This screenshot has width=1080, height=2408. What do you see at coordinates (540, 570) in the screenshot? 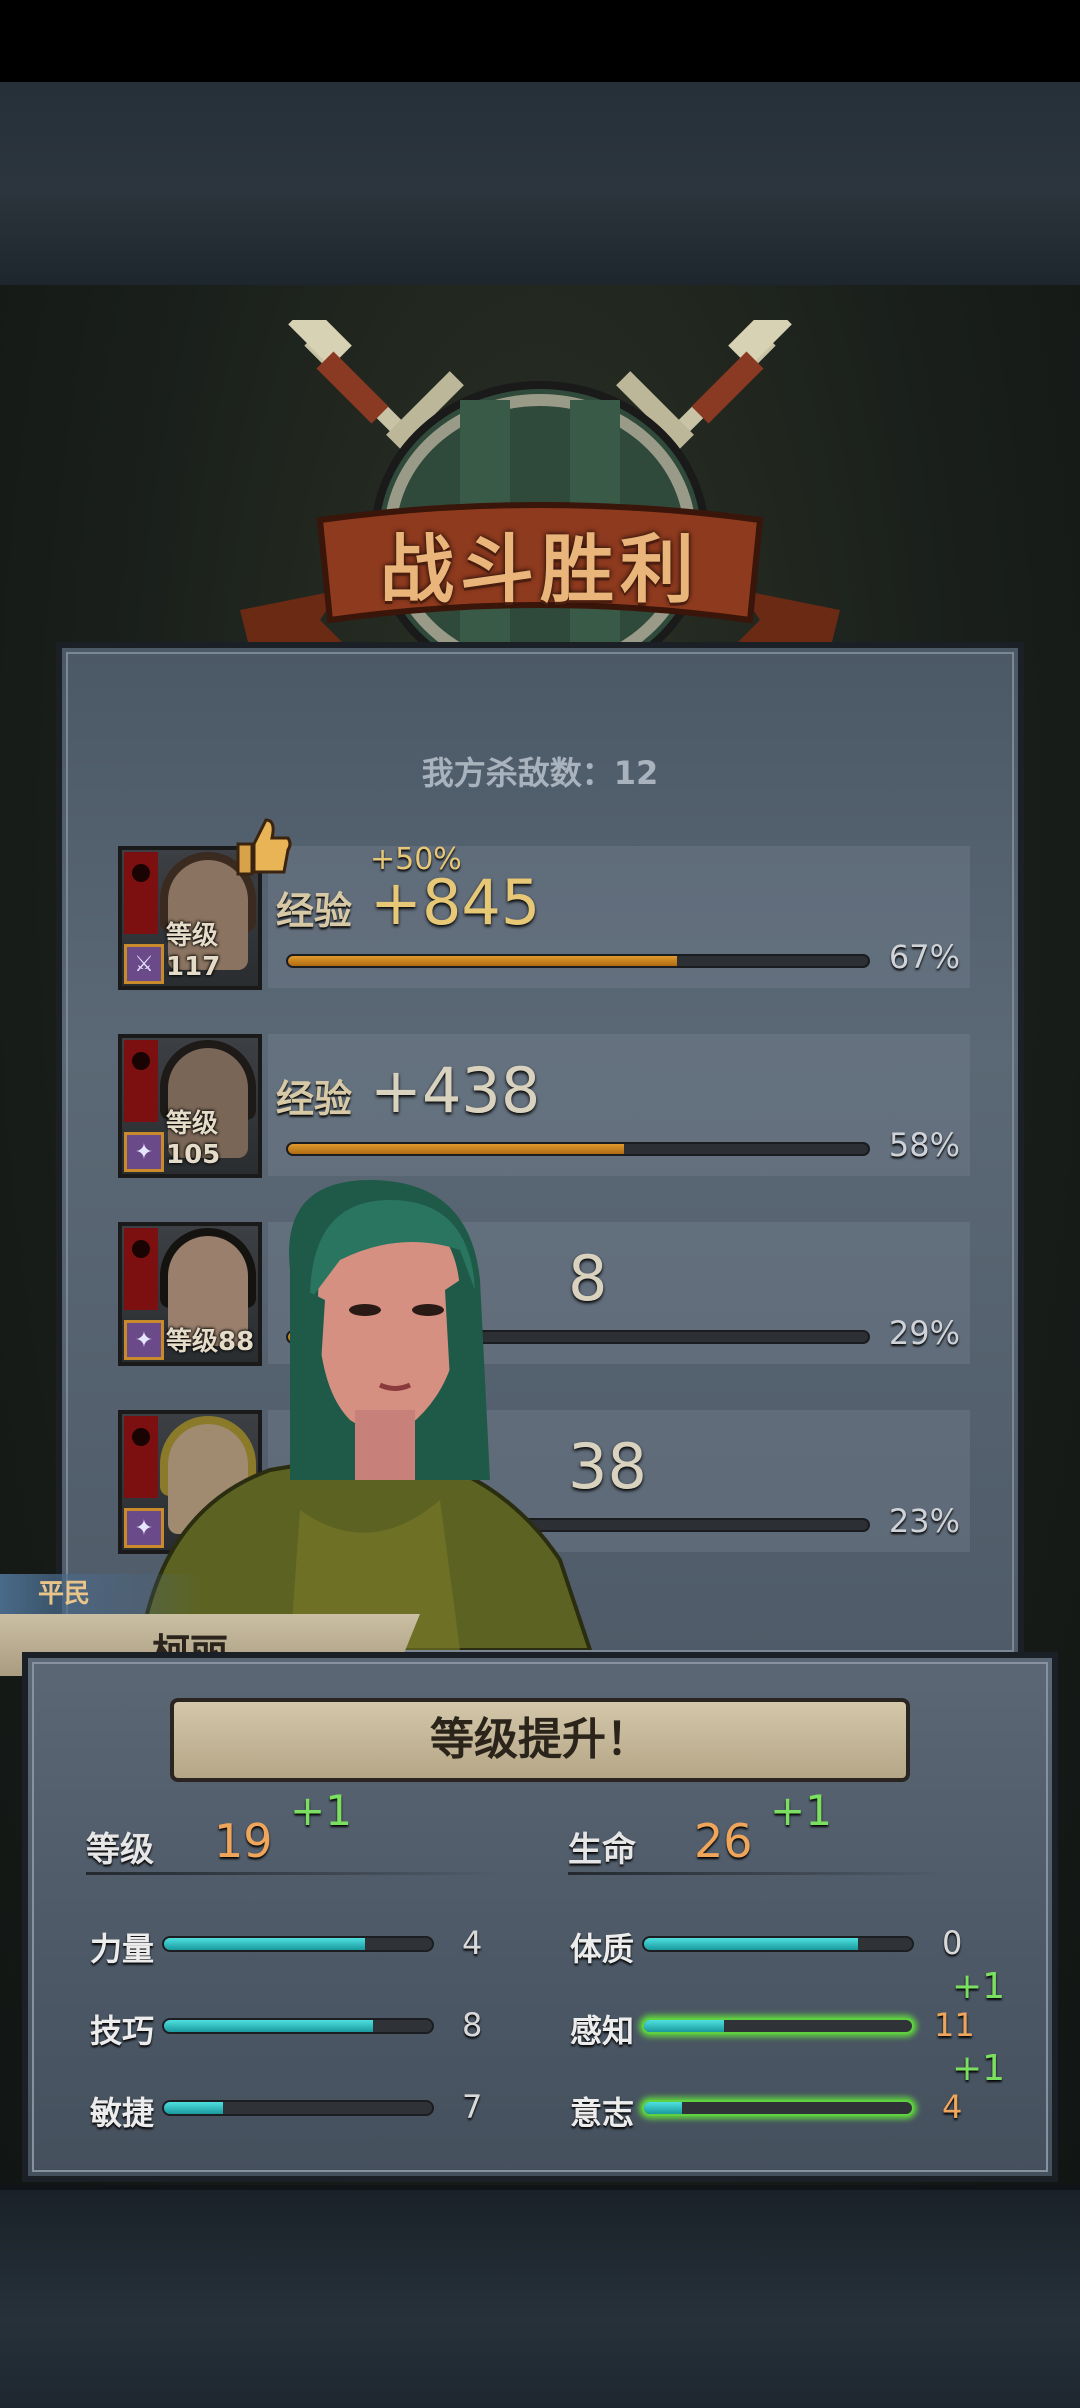
I see `battle-result-title: 战斗胜利` at bounding box center [540, 570].